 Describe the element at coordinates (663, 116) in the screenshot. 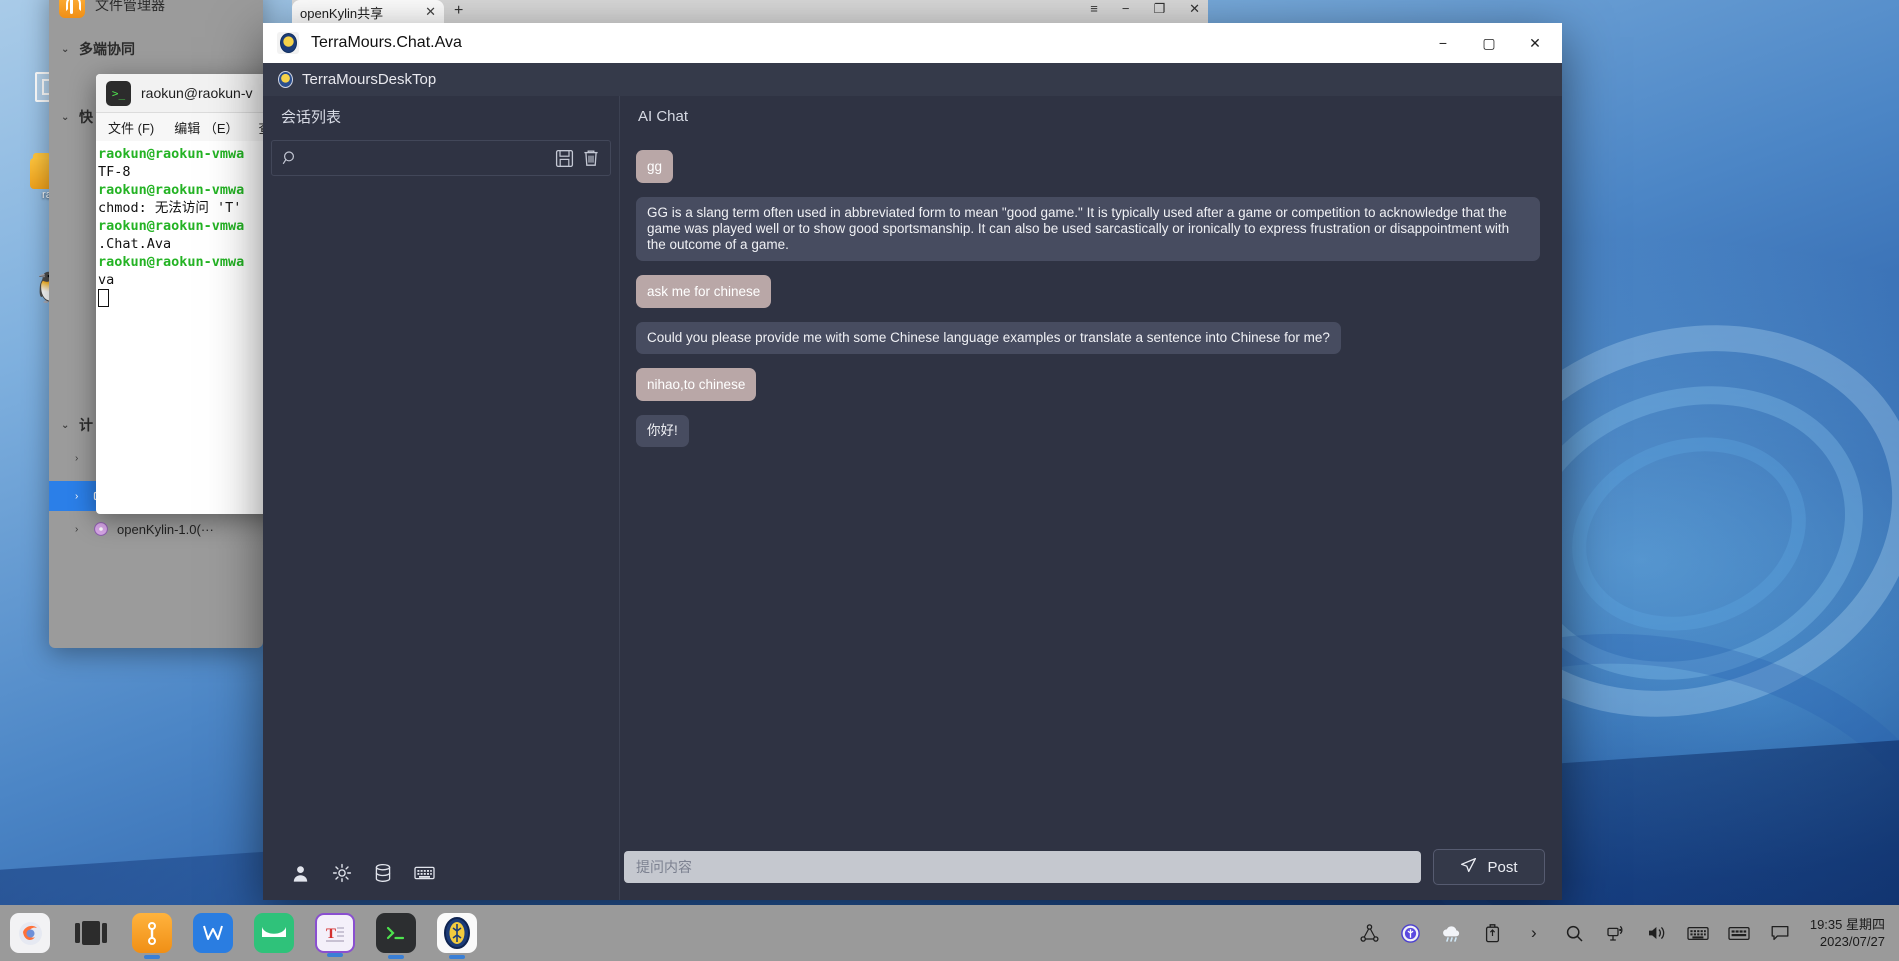

I see `chat-header: AI Chat` at that location.